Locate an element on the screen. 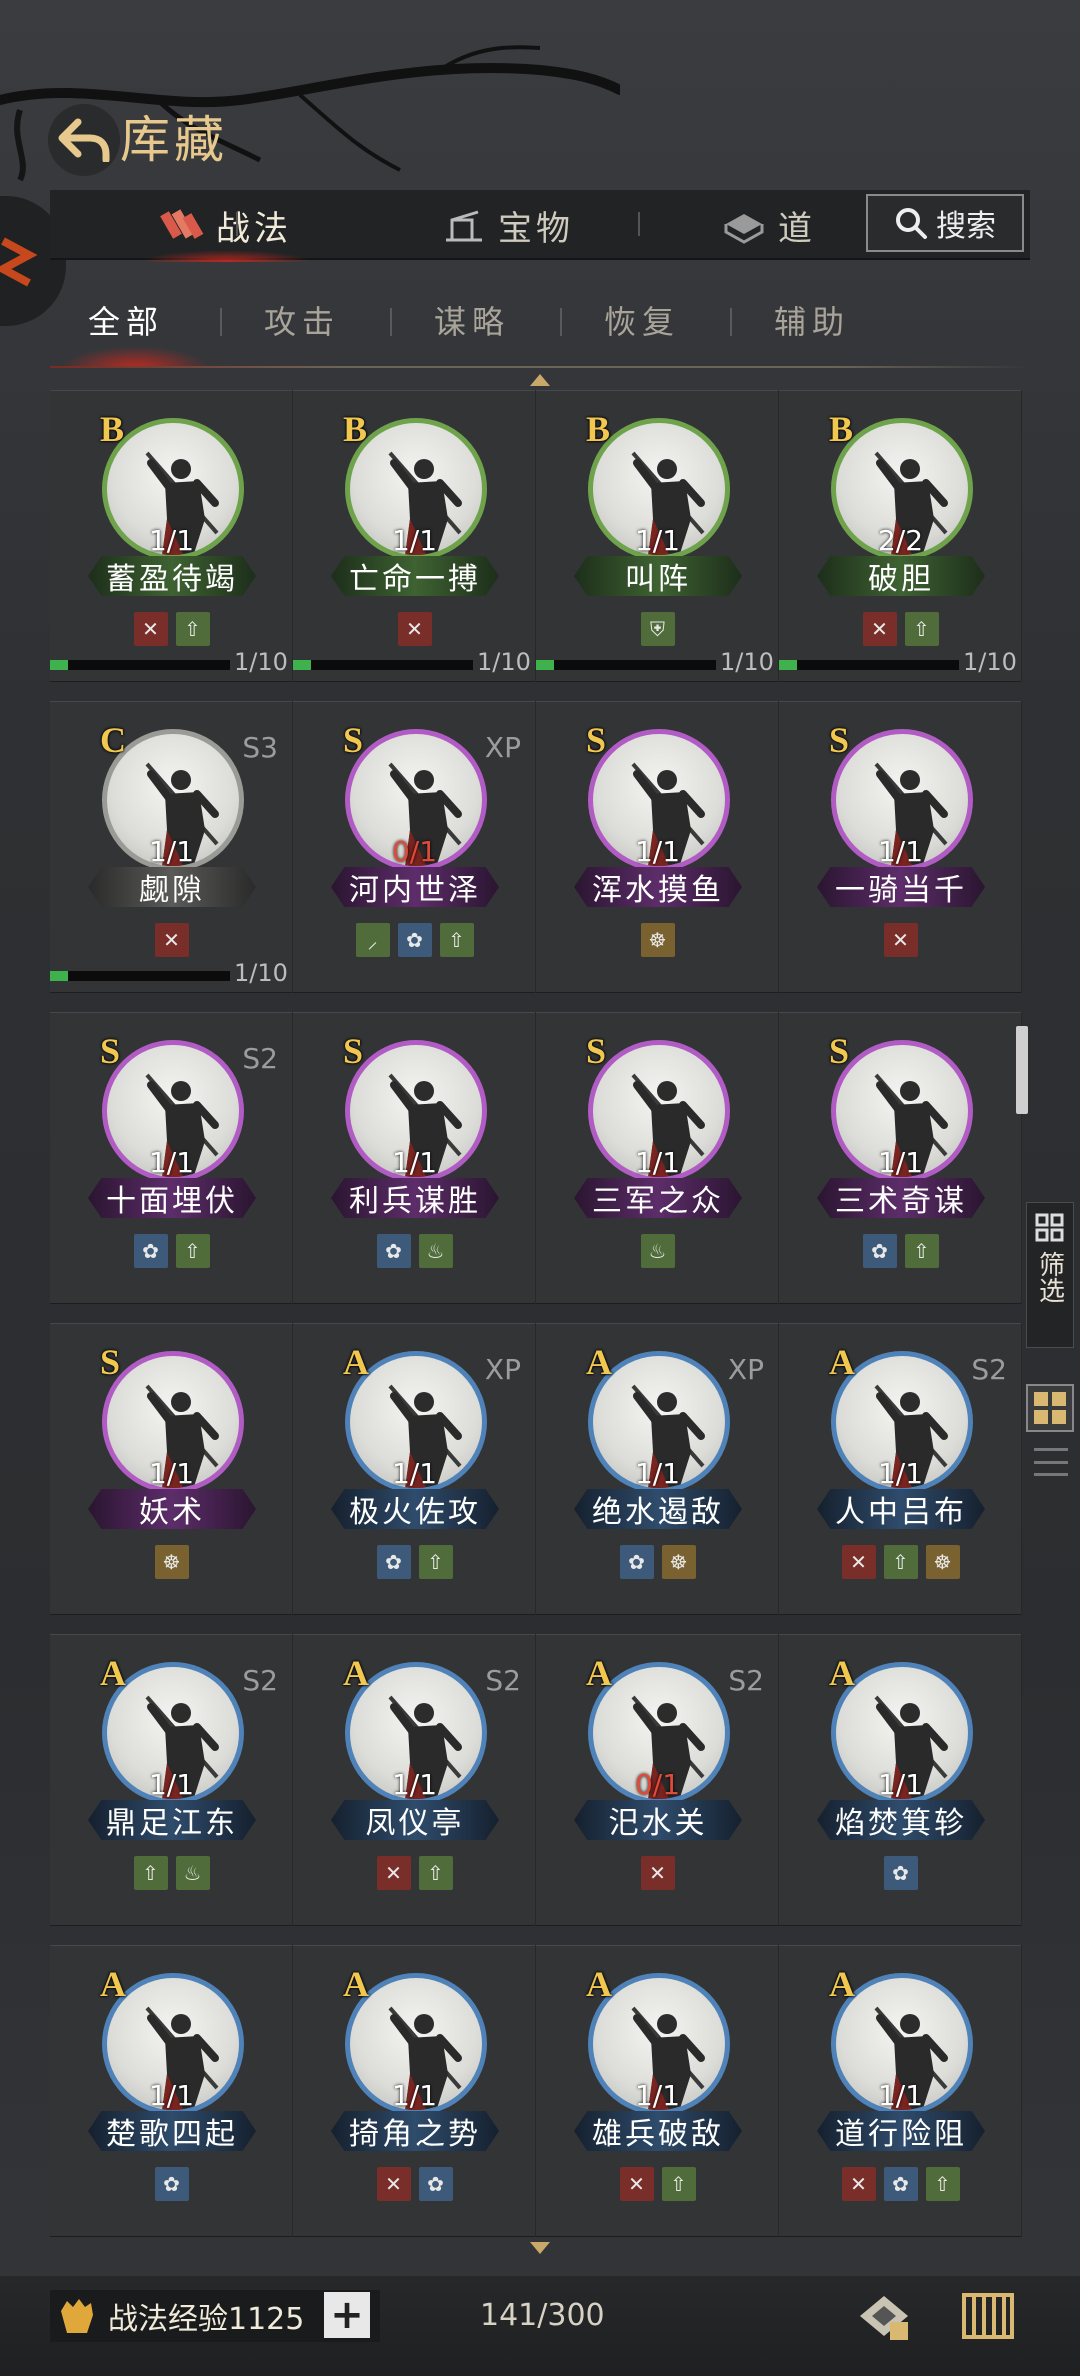 Image resolution: width=1080 pixels, height=2376 pixels. tactic-card: B 1/1 亡命一搏 ✕ 1/10 is located at coordinates (414, 536).